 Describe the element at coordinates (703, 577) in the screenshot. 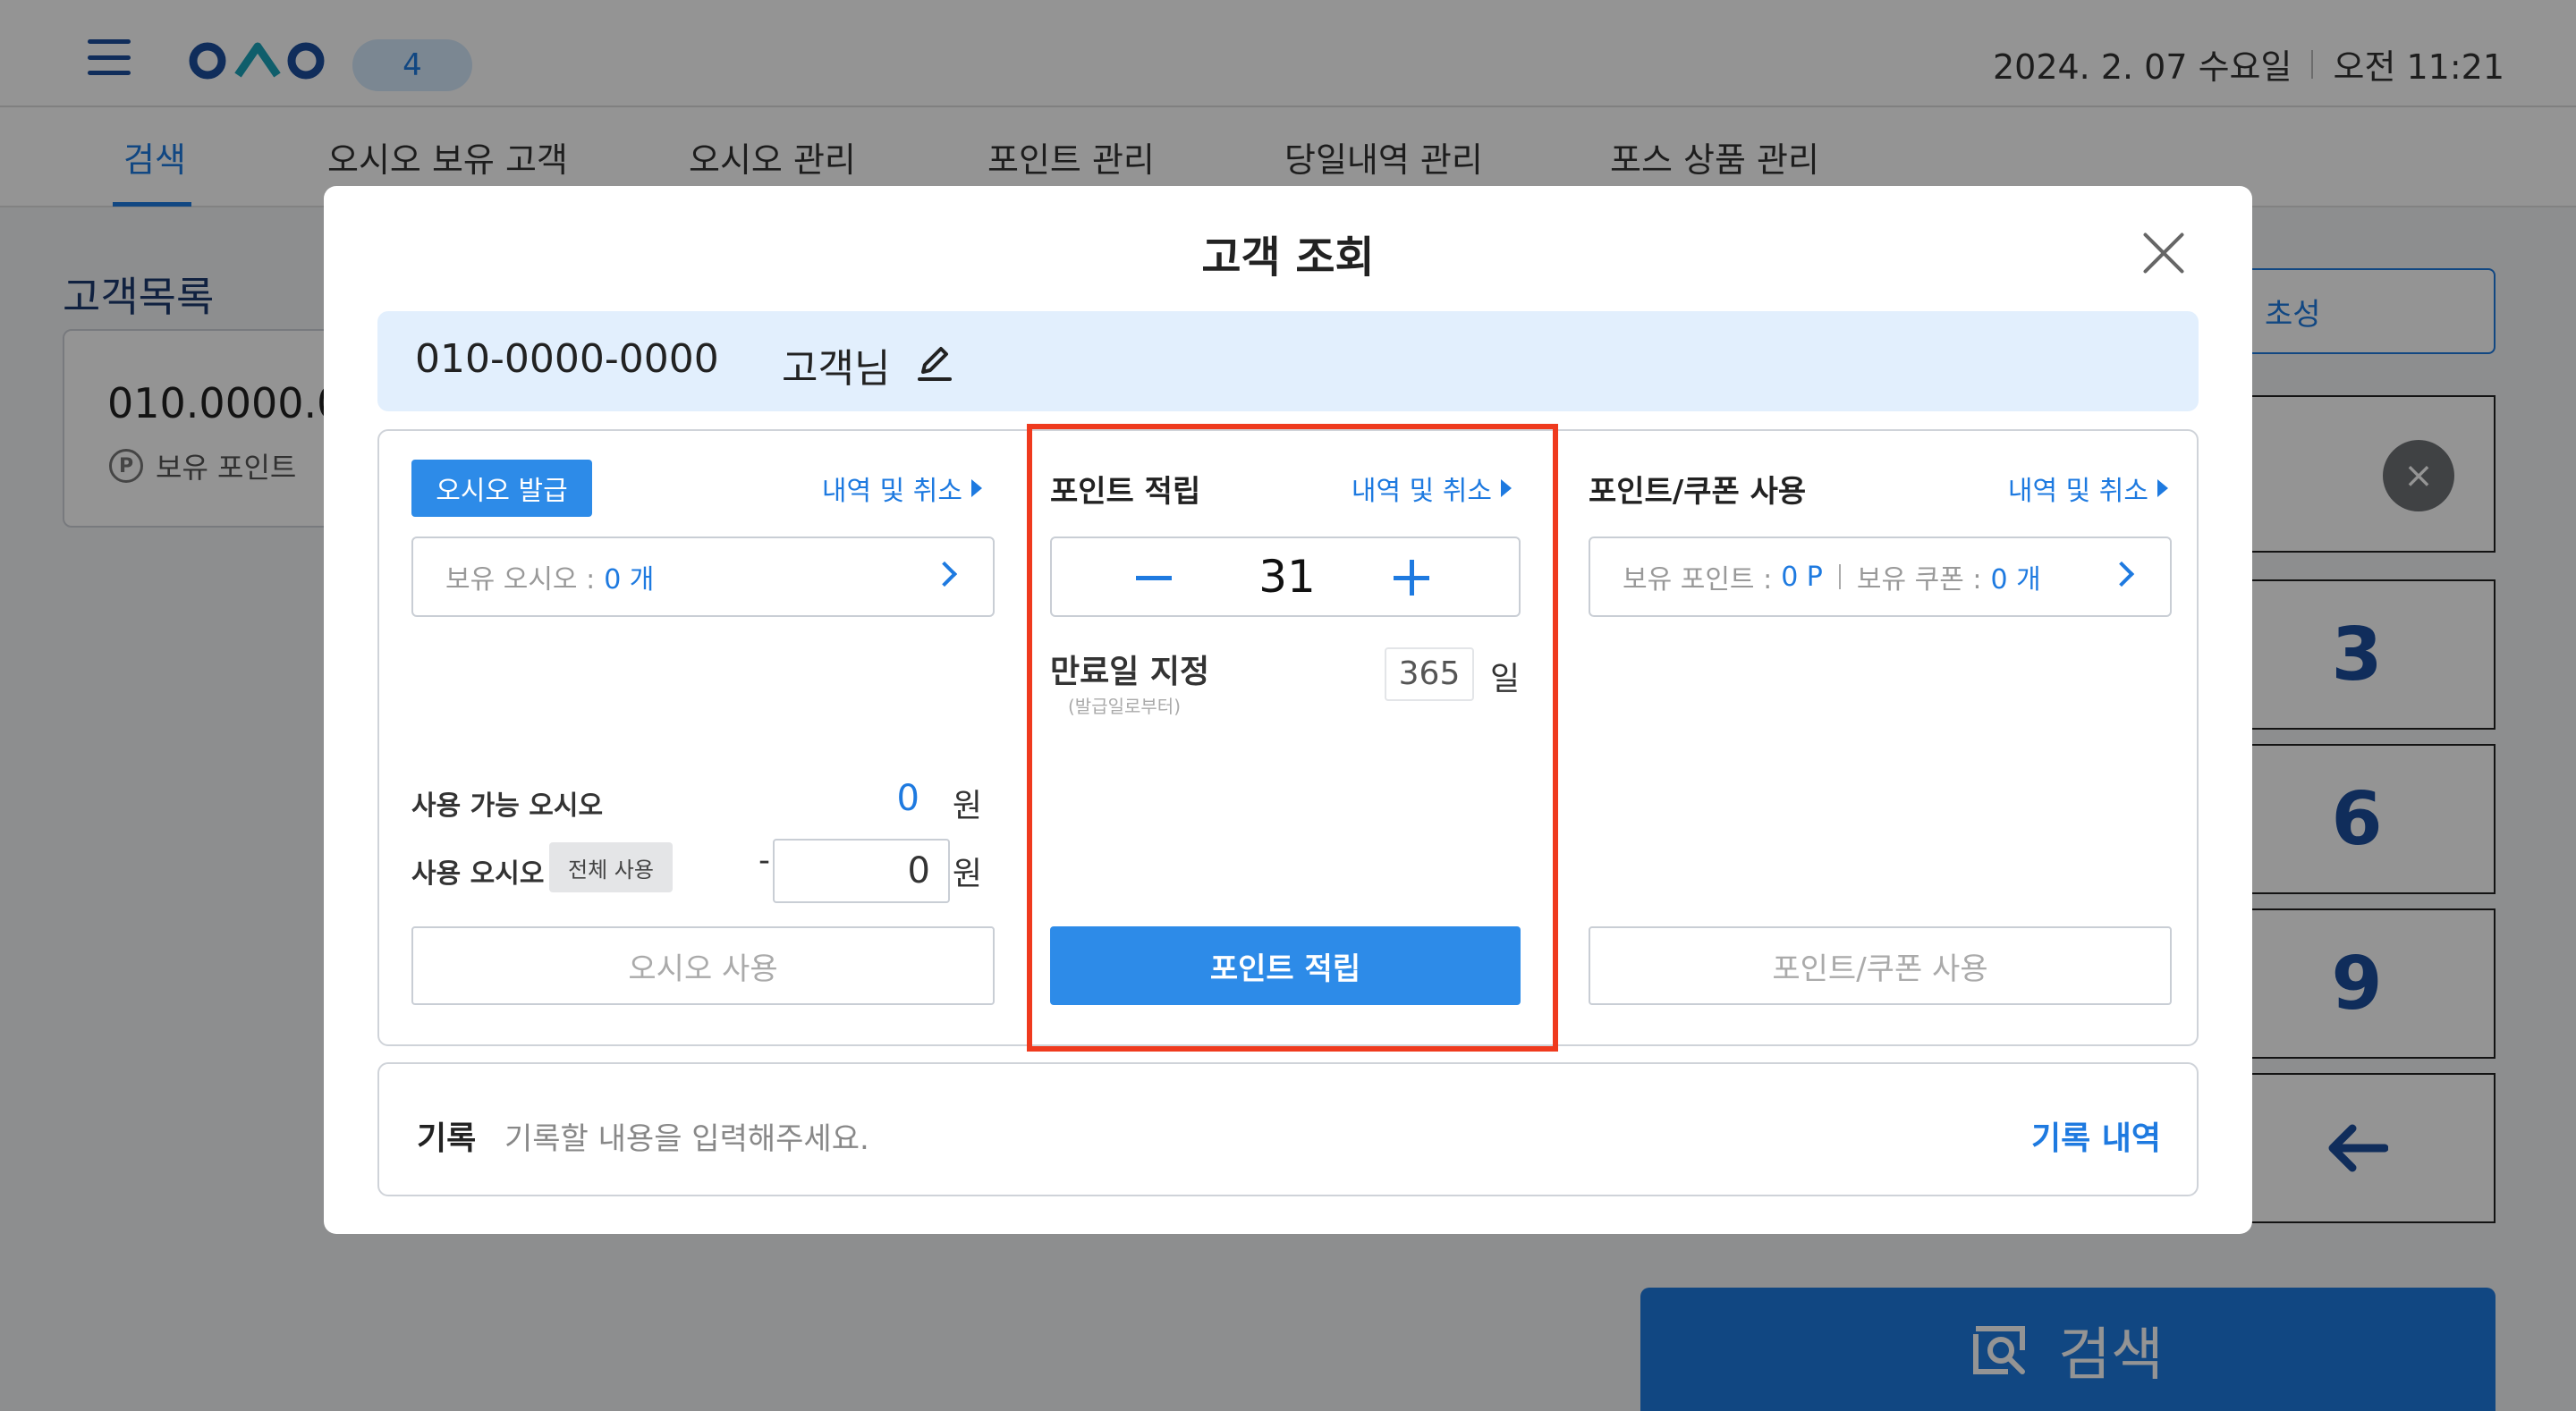

I see `held-osio-box: 보유 오시오 : 0 개` at that location.